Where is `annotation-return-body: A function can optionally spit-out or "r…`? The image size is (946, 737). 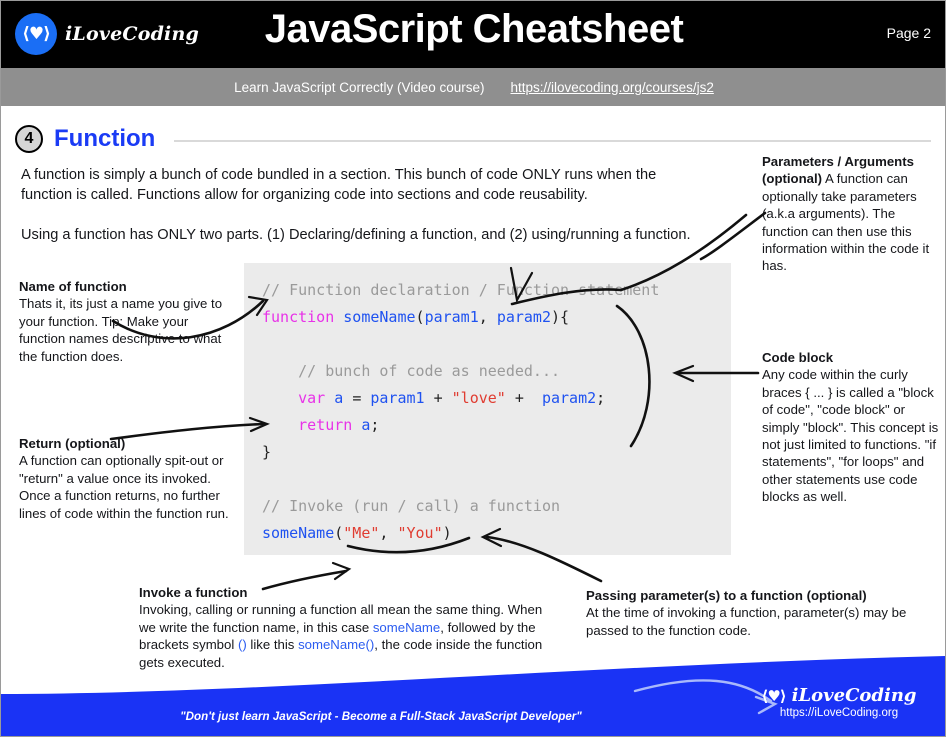 annotation-return-body: A function can optionally spit-out or "r… is located at coordinates (124, 487).